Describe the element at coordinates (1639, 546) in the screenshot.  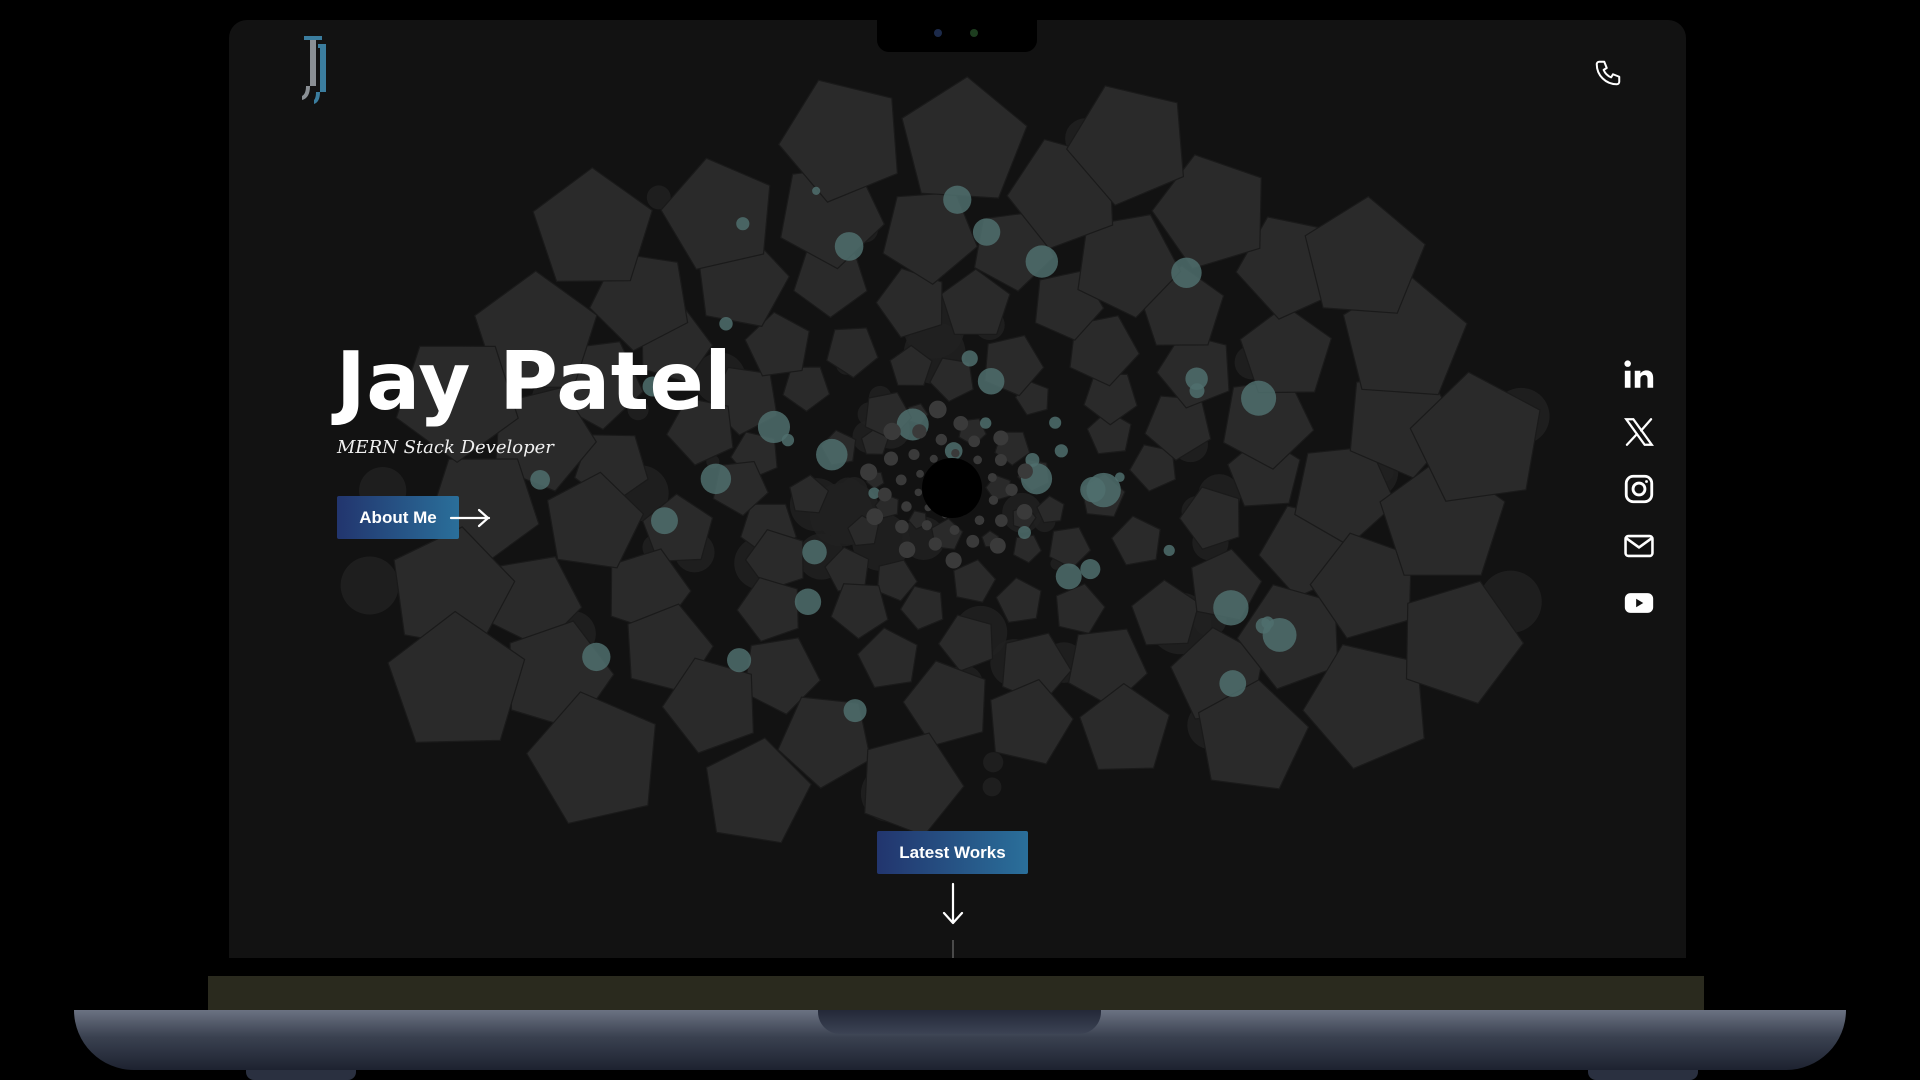
I see `mail-icon` at that location.